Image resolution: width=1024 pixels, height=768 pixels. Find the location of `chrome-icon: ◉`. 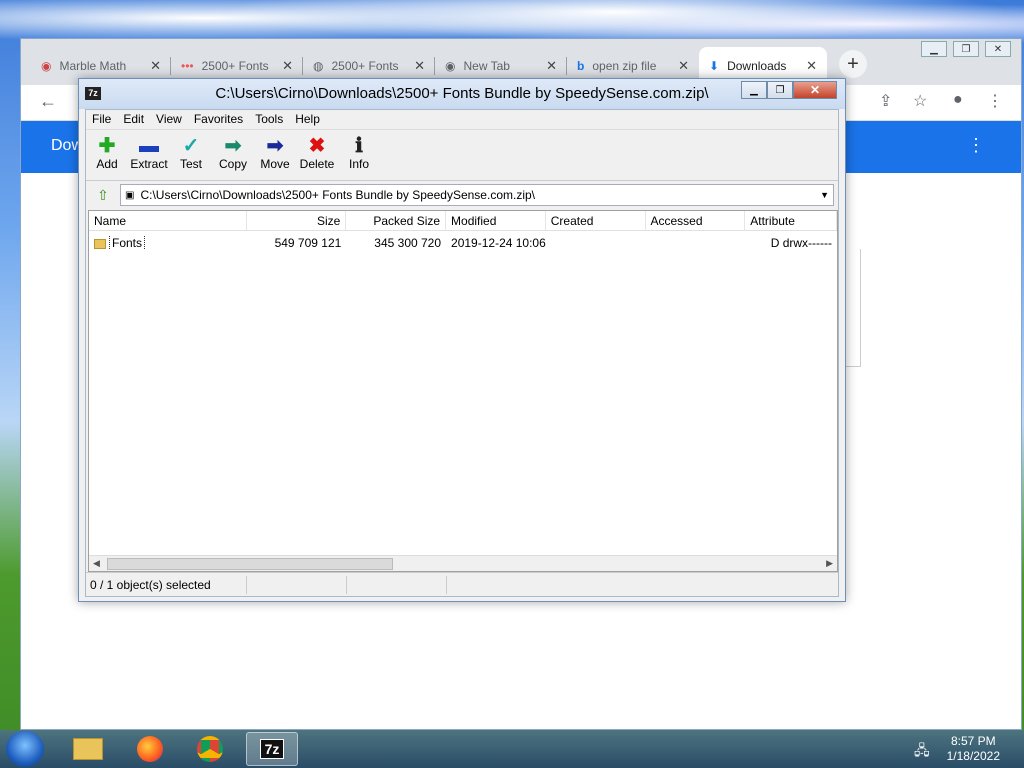

chrome-icon: ◉ is located at coordinates (450, 66).